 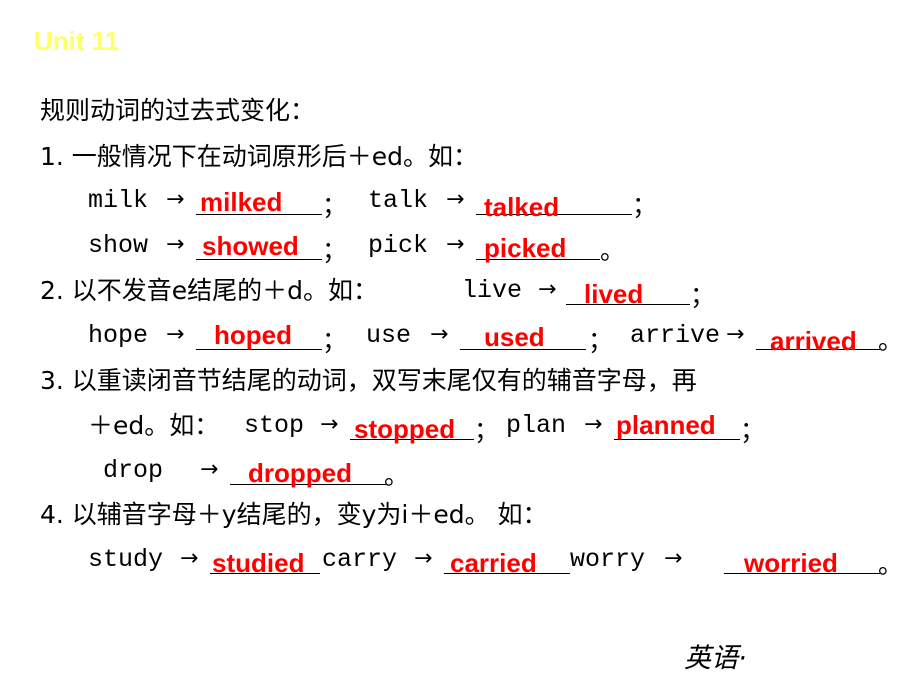 I want to click on answer-dropped: dropped, so click(x=300, y=473).